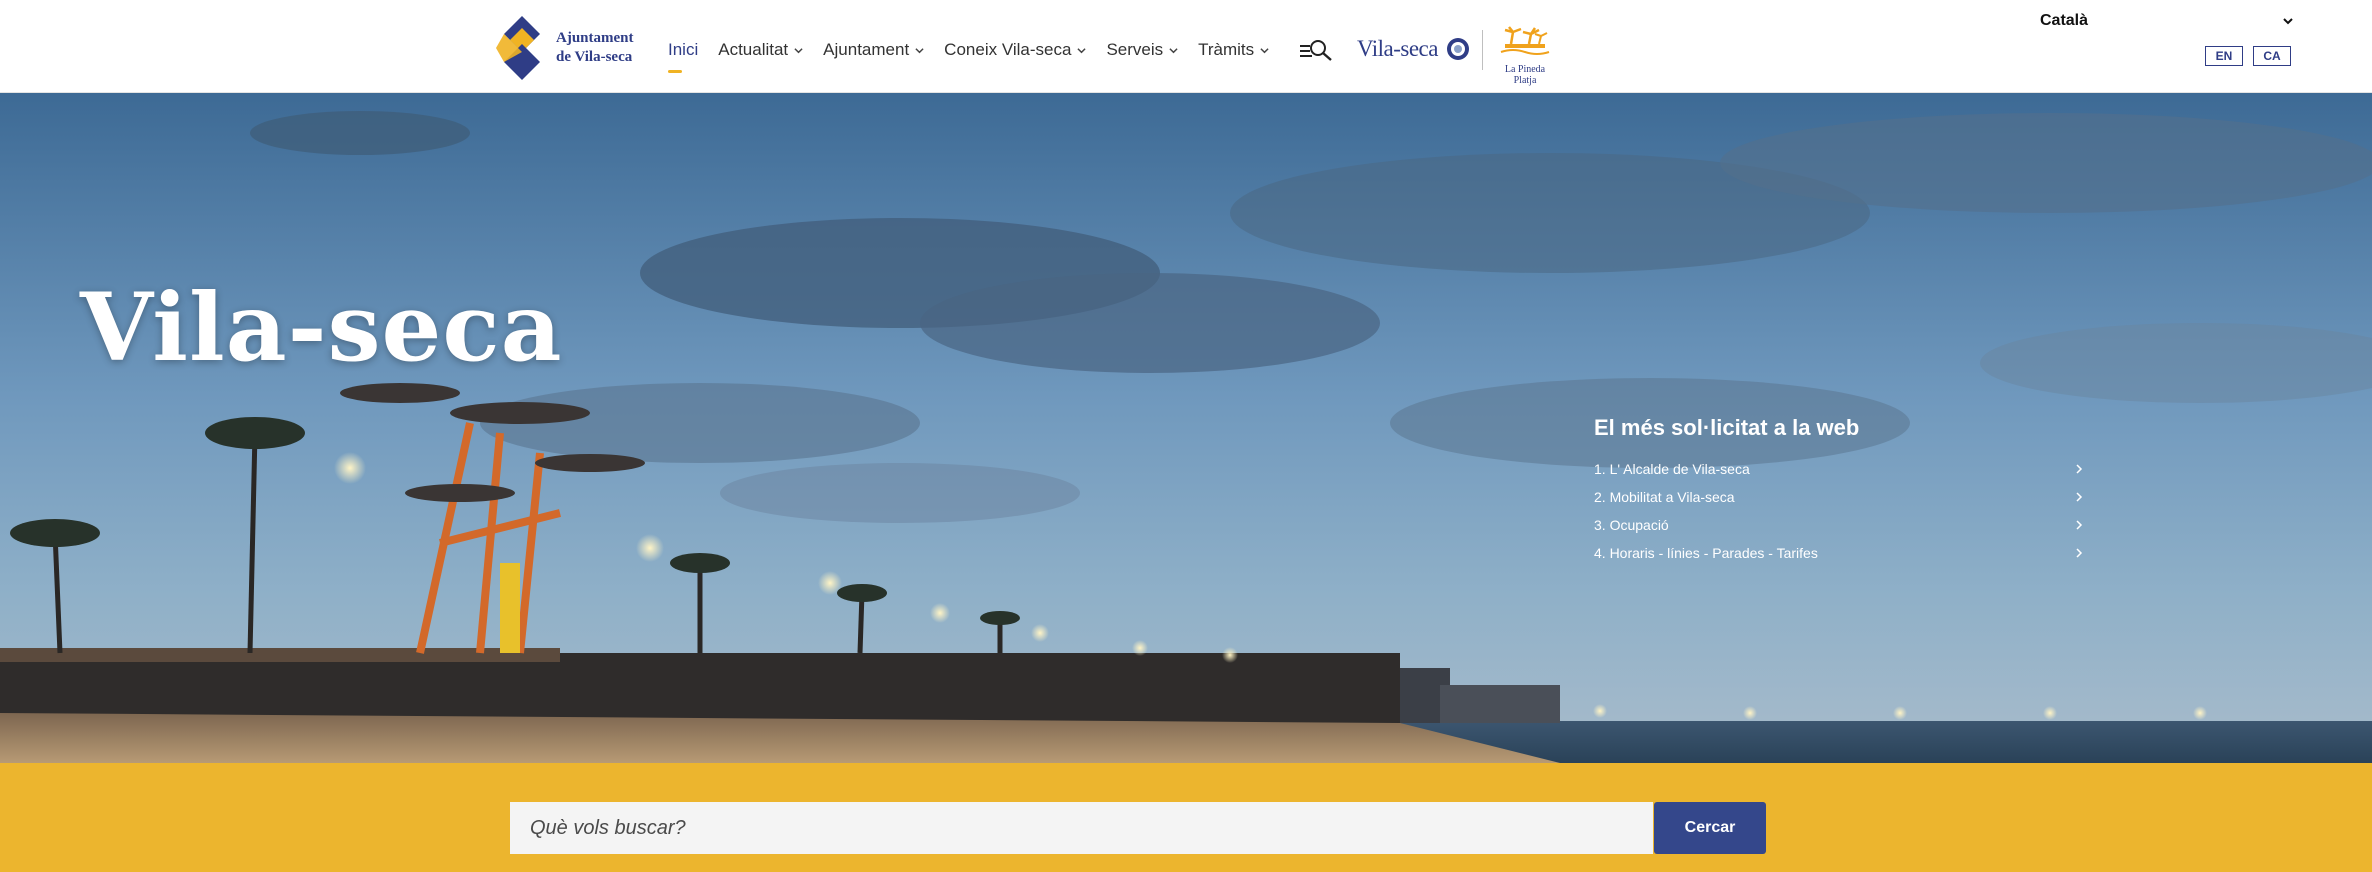  Describe the element at coordinates (1226, 49) in the screenshot. I see `nav-tramits-label: Tràmits` at that location.